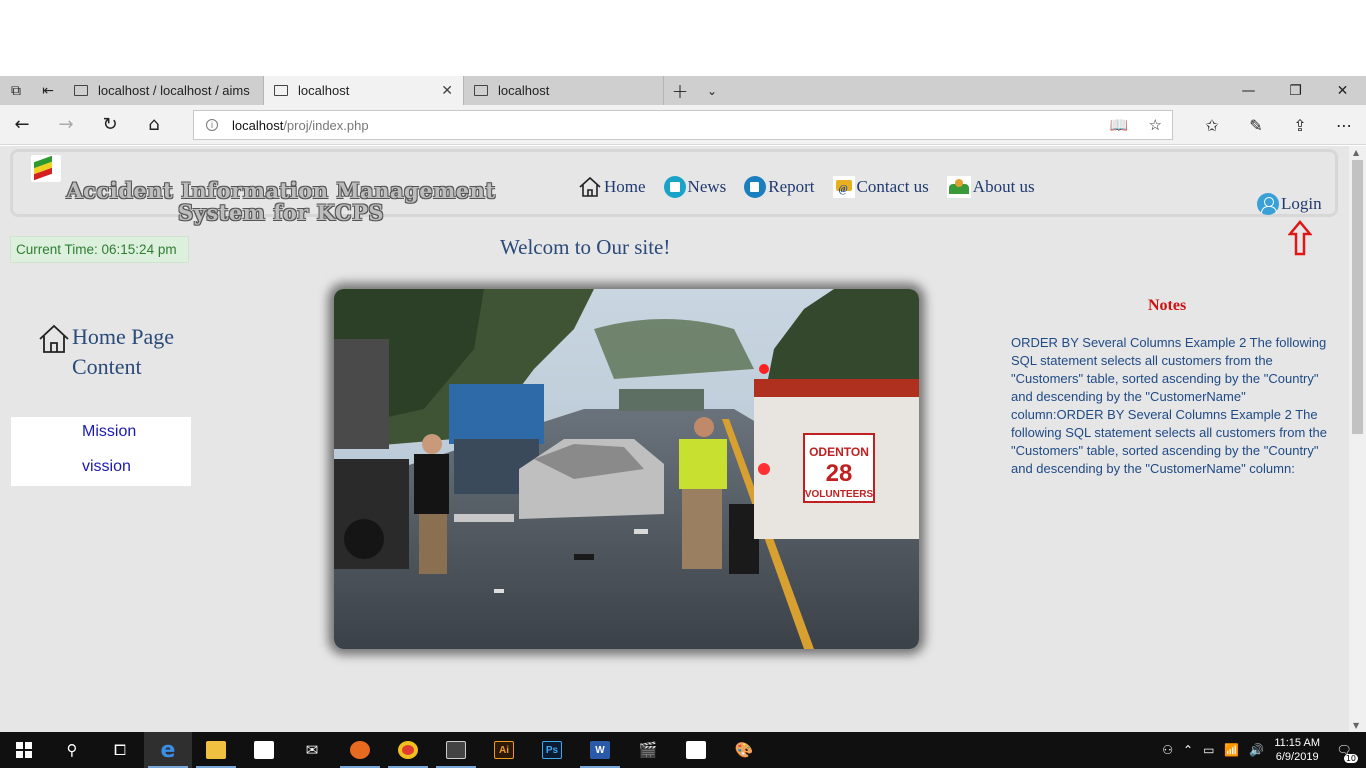 This screenshot has height=768, width=1366. What do you see at coordinates (585, 247) in the screenshot?
I see `welcome-heading: Welcom to Our site!` at bounding box center [585, 247].